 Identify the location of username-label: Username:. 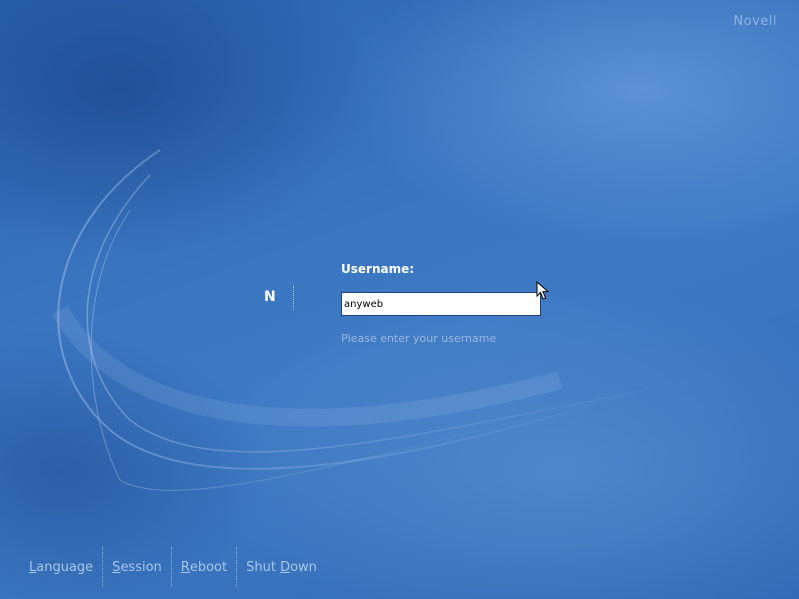
(378, 269).